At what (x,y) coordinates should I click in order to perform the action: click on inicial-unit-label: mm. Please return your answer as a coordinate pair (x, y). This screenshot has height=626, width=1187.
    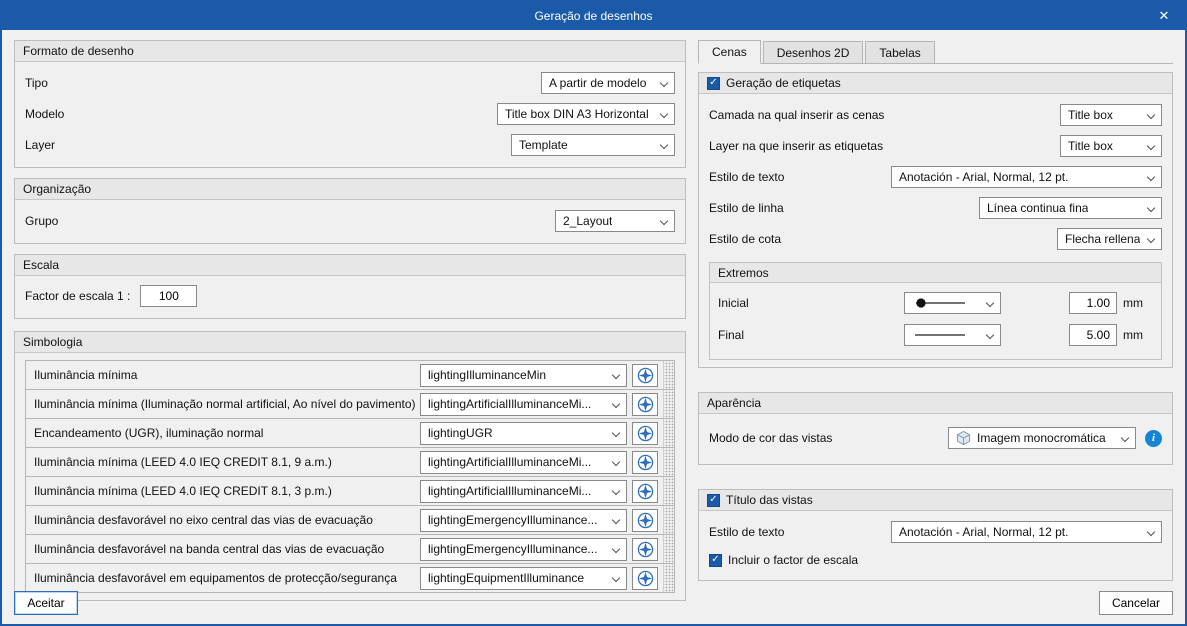
    Looking at the image, I should click on (1133, 303).